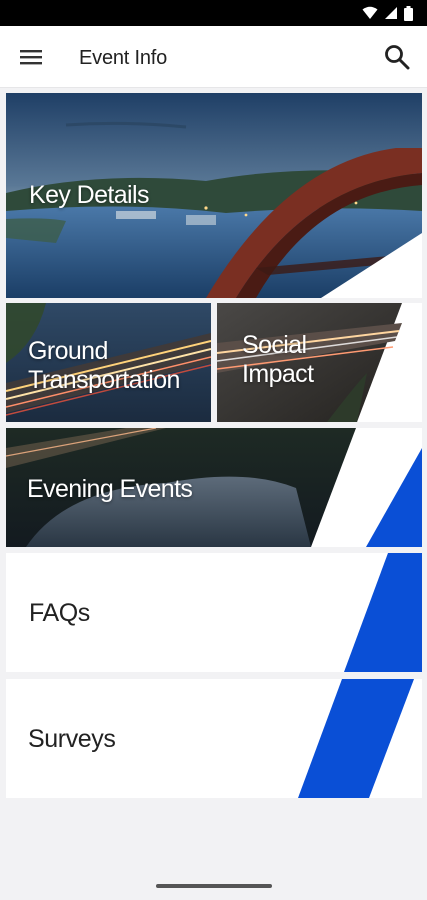 The width and height of the screenshot is (427, 900). I want to click on signal-icon, so click(391, 13).